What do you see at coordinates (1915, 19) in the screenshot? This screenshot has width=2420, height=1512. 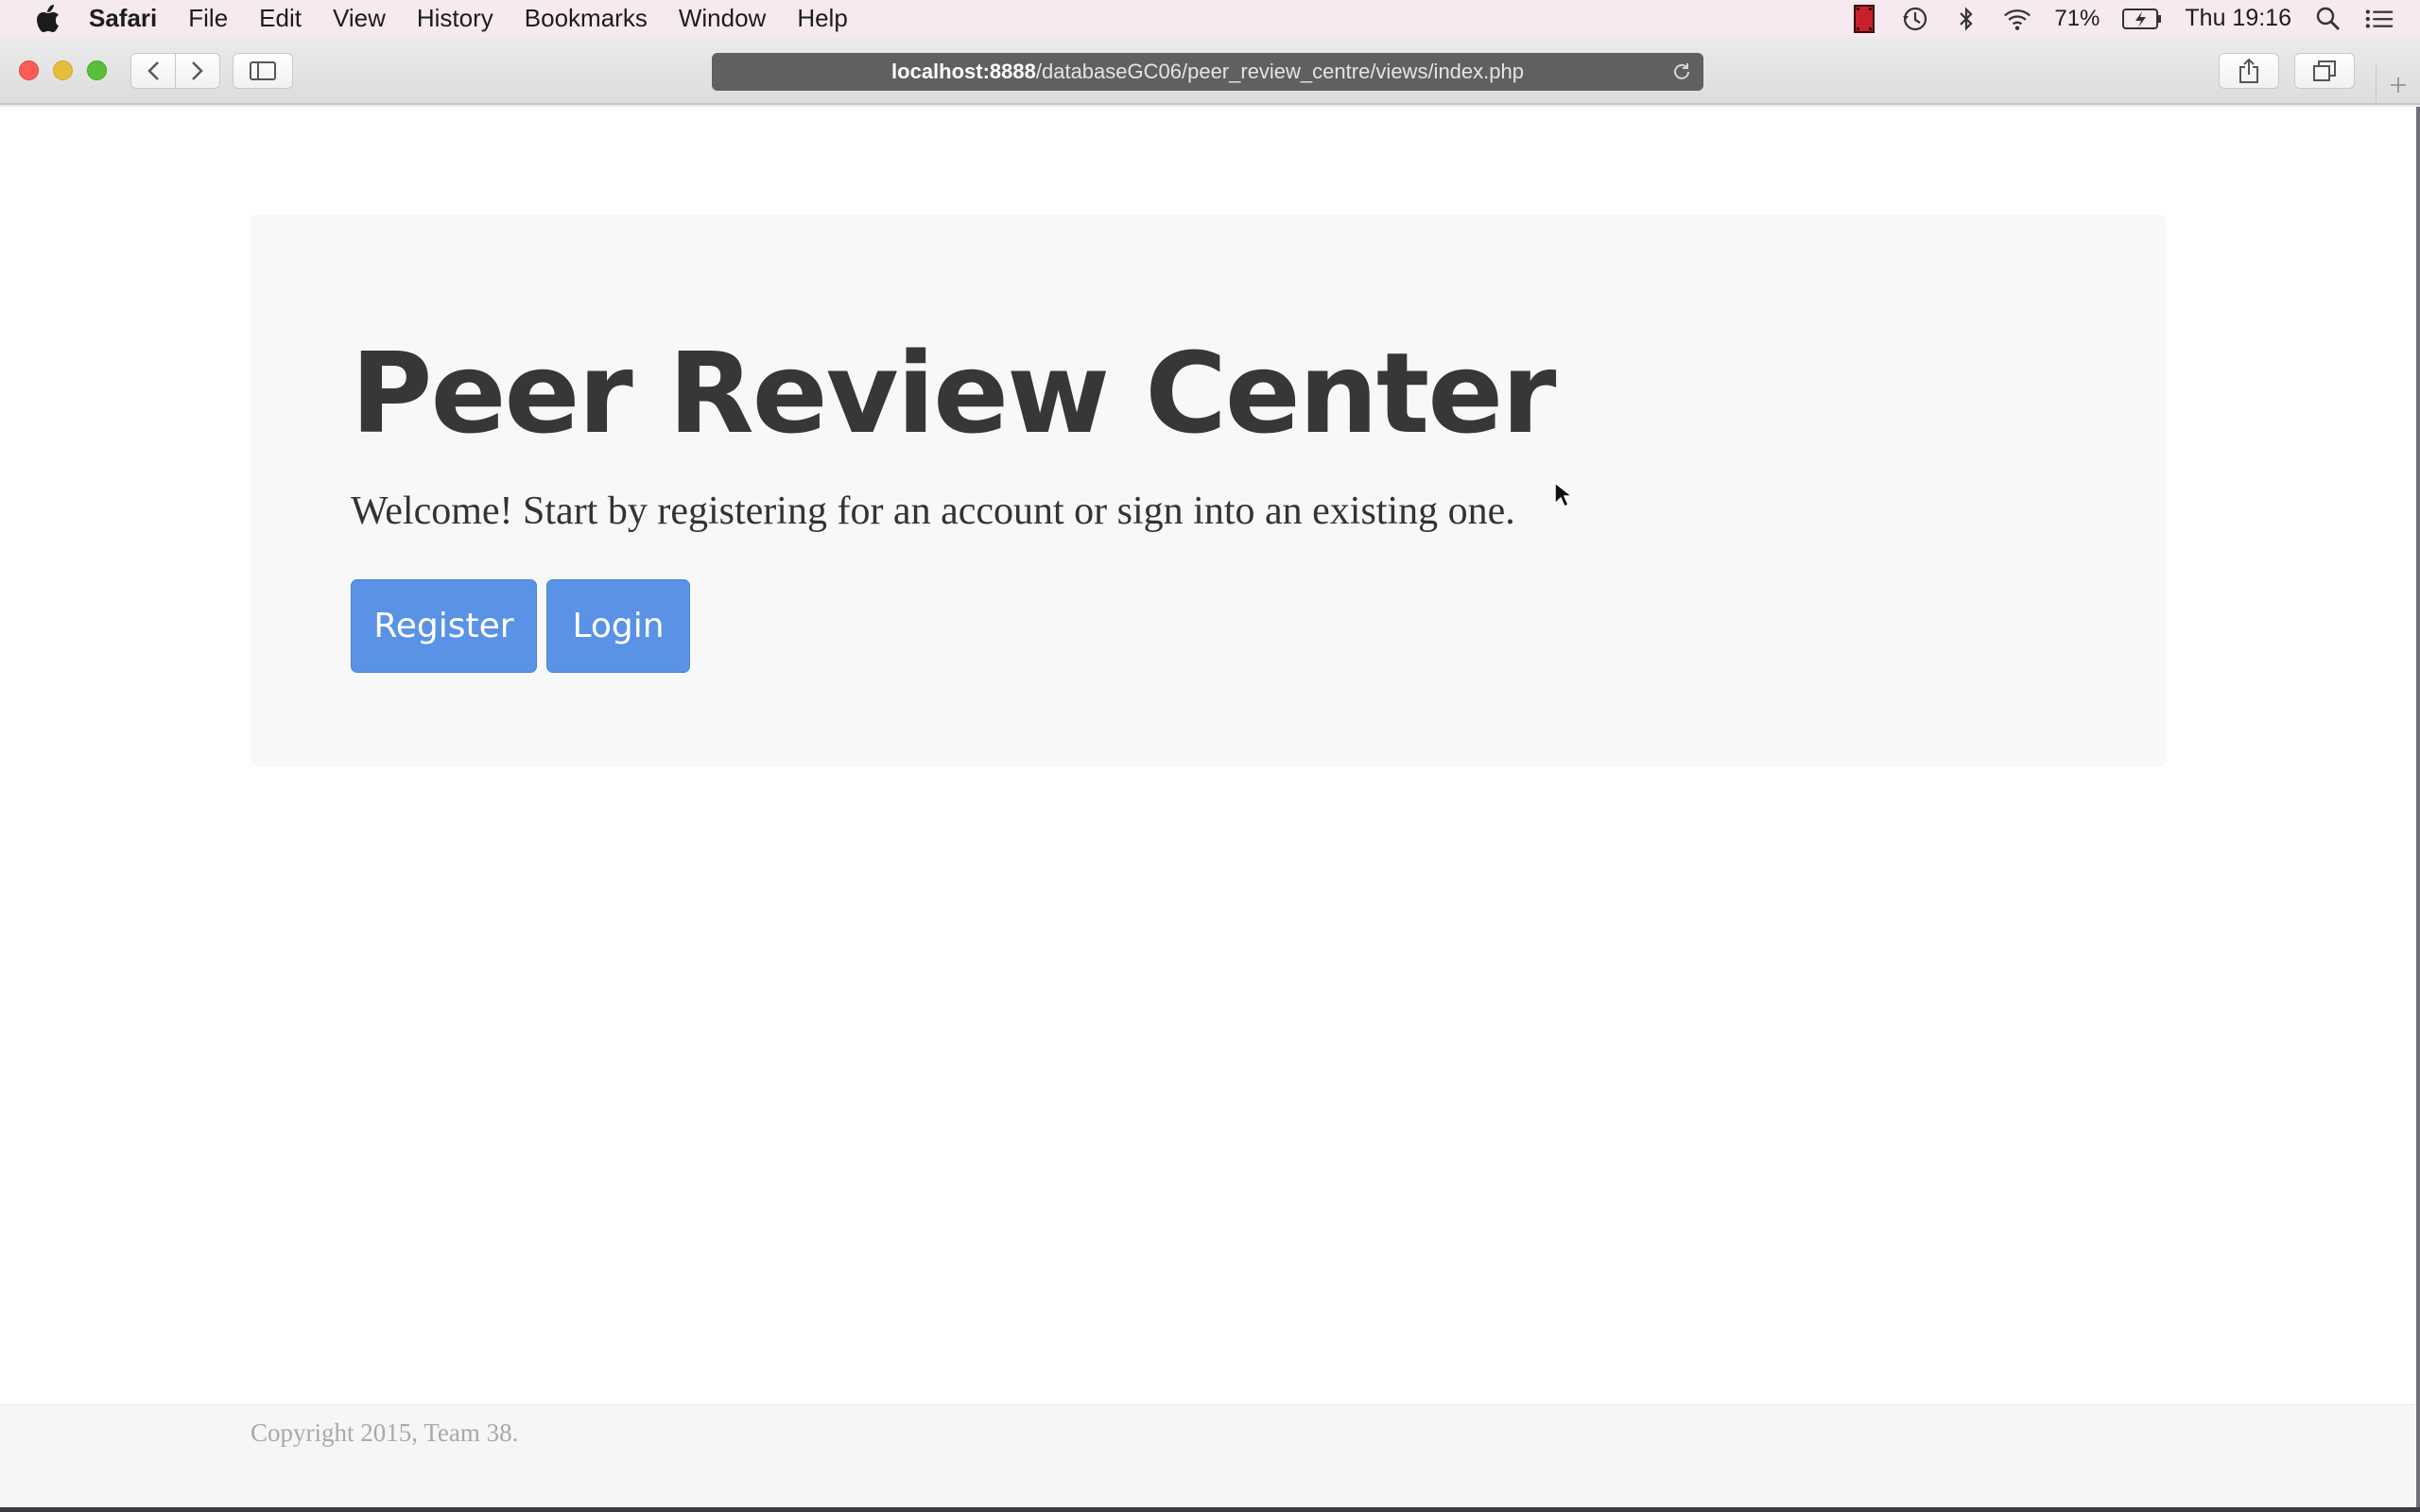 I see `time-machine-icon` at bounding box center [1915, 19].